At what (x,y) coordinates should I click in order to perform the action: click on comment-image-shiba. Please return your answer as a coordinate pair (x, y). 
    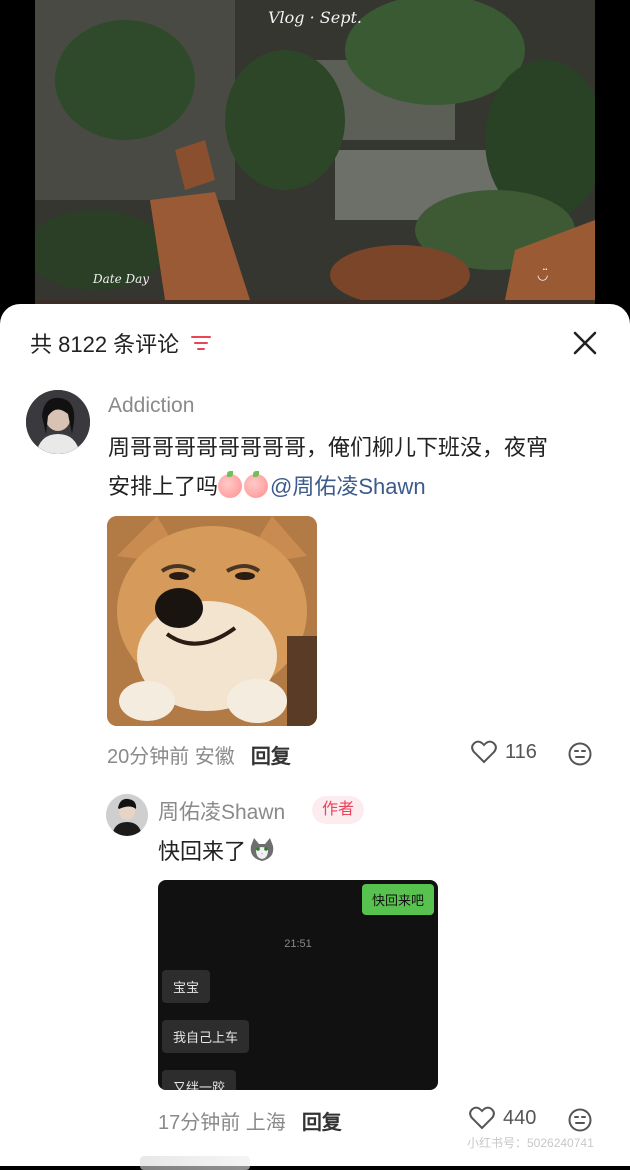
    Looking at the image, I should click on (212, 621).